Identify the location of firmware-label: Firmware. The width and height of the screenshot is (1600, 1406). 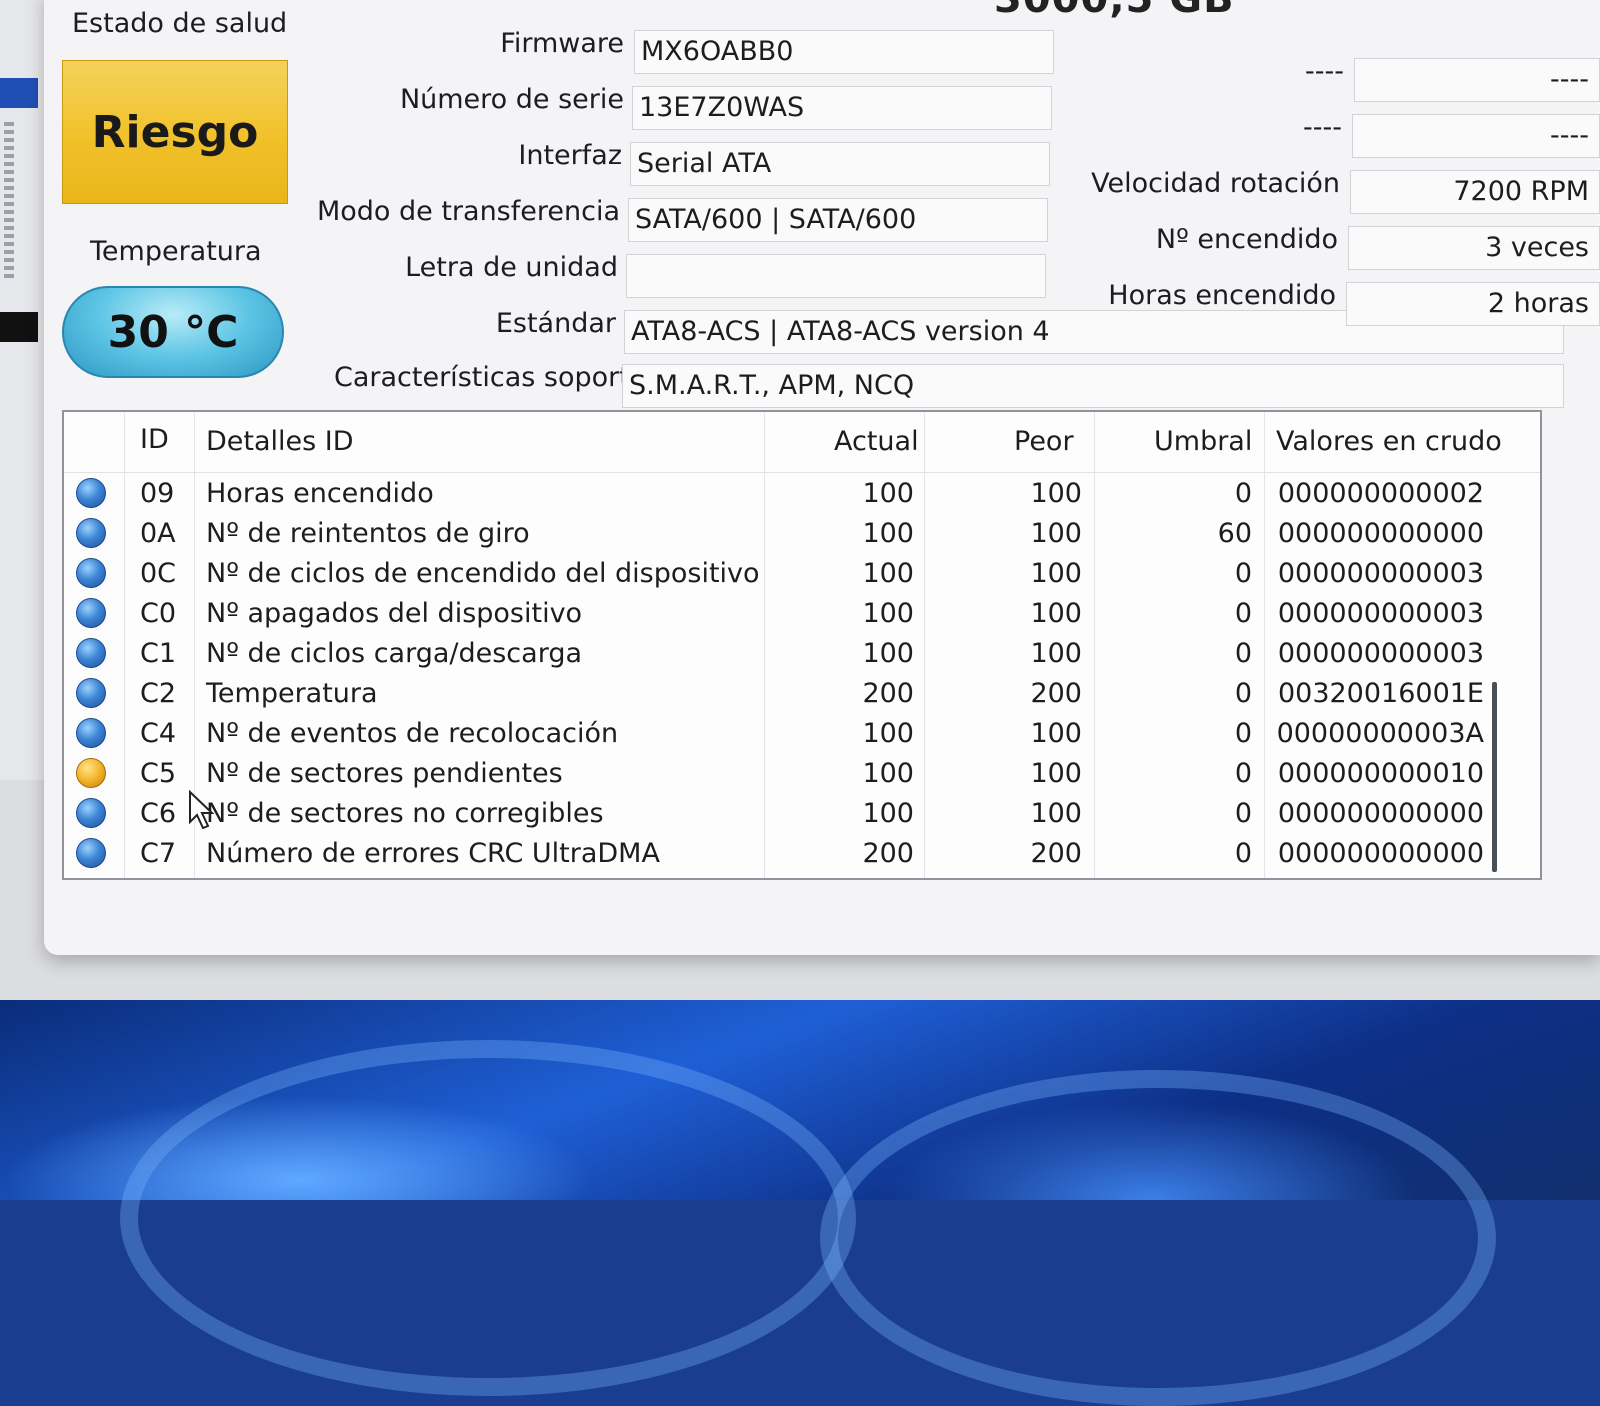
(562, 43).